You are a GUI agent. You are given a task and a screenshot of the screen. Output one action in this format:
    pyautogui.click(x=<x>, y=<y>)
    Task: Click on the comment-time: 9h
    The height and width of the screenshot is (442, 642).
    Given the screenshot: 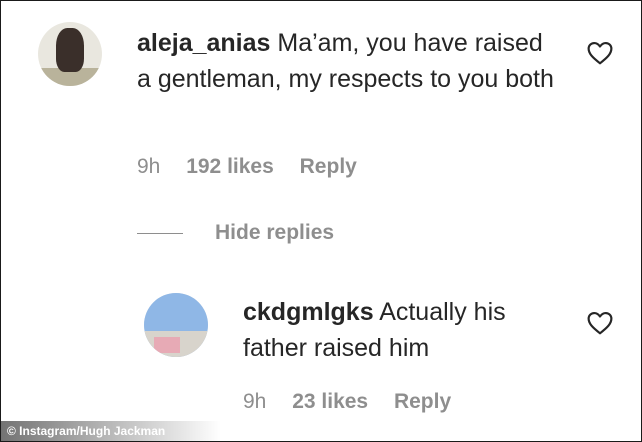 What is the action you would take?
    pyautogui.click(x=149, y=166)
    